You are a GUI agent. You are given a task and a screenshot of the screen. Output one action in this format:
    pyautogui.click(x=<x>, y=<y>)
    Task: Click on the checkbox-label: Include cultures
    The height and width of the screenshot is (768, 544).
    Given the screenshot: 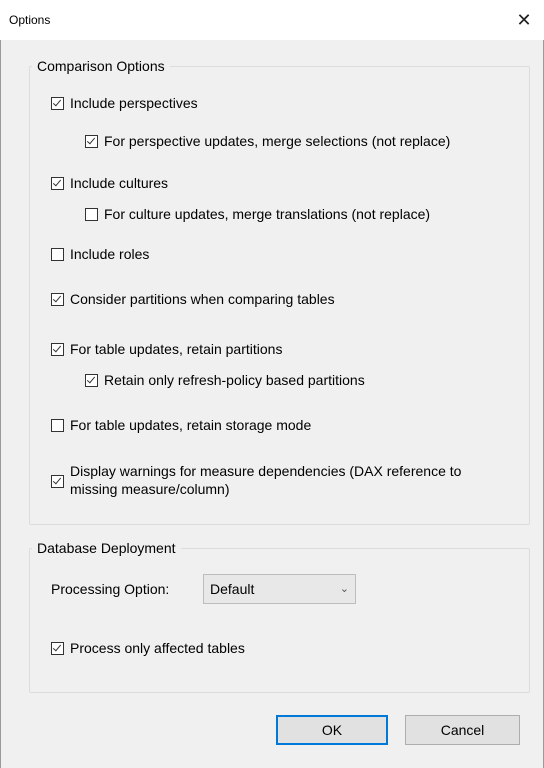 What is the action you would take?
    pyautogui.click(x=119, y=183)
    